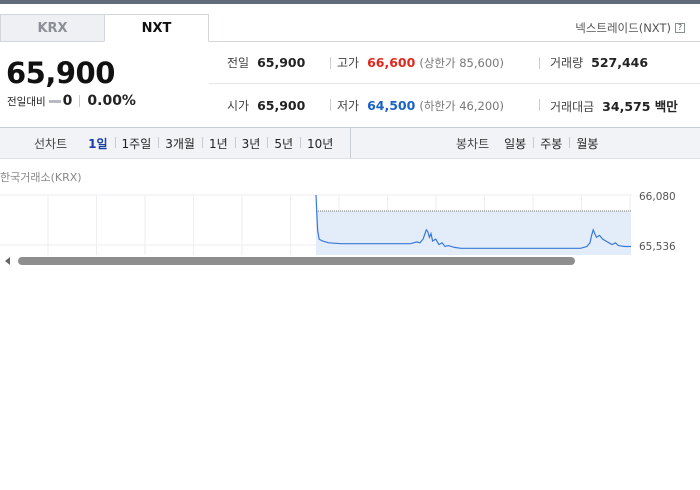 Image resolution: width=700 pixels, height=490 pixels. I want to click on stat-value: 66,600, so click(391, 62).